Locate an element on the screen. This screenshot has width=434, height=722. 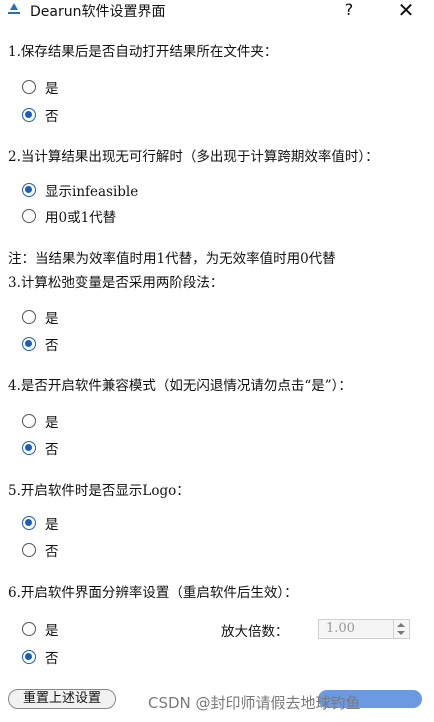
spin-up-icon is located at coordinates (401, 625).